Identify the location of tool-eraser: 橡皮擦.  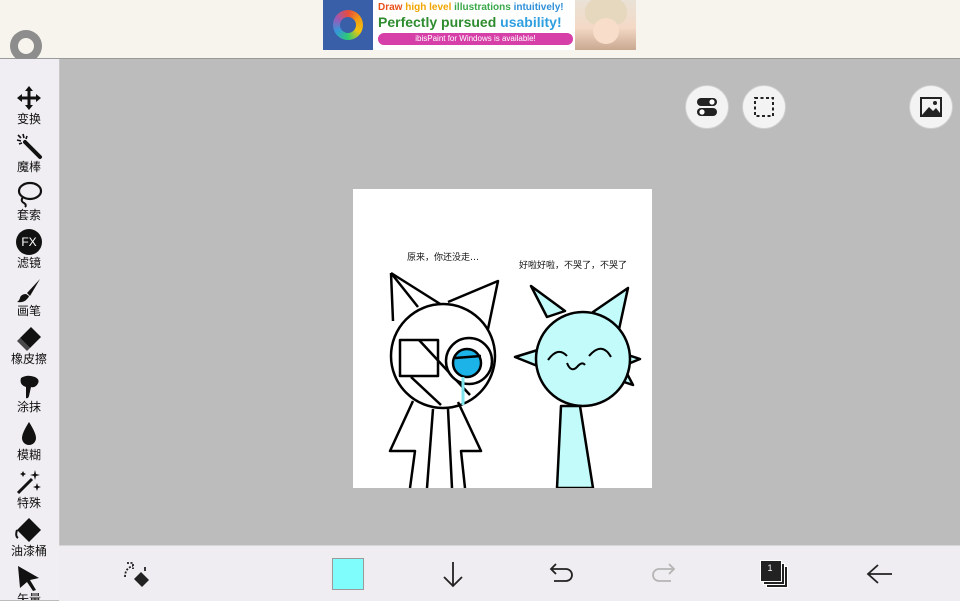
(29, 348).